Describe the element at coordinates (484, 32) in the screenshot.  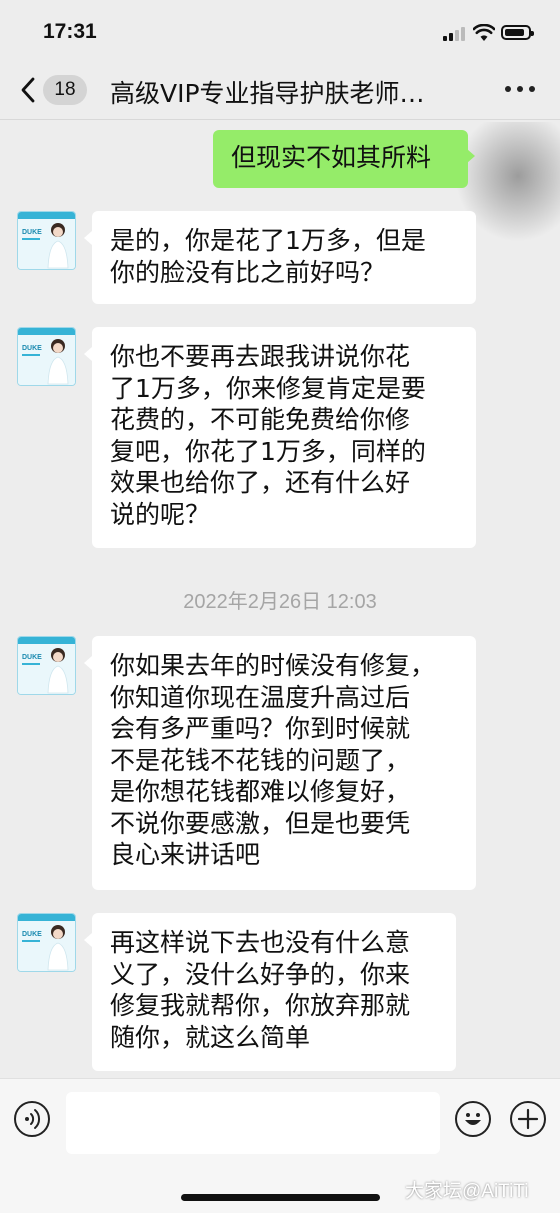
I see `wifi-icon` at that location.